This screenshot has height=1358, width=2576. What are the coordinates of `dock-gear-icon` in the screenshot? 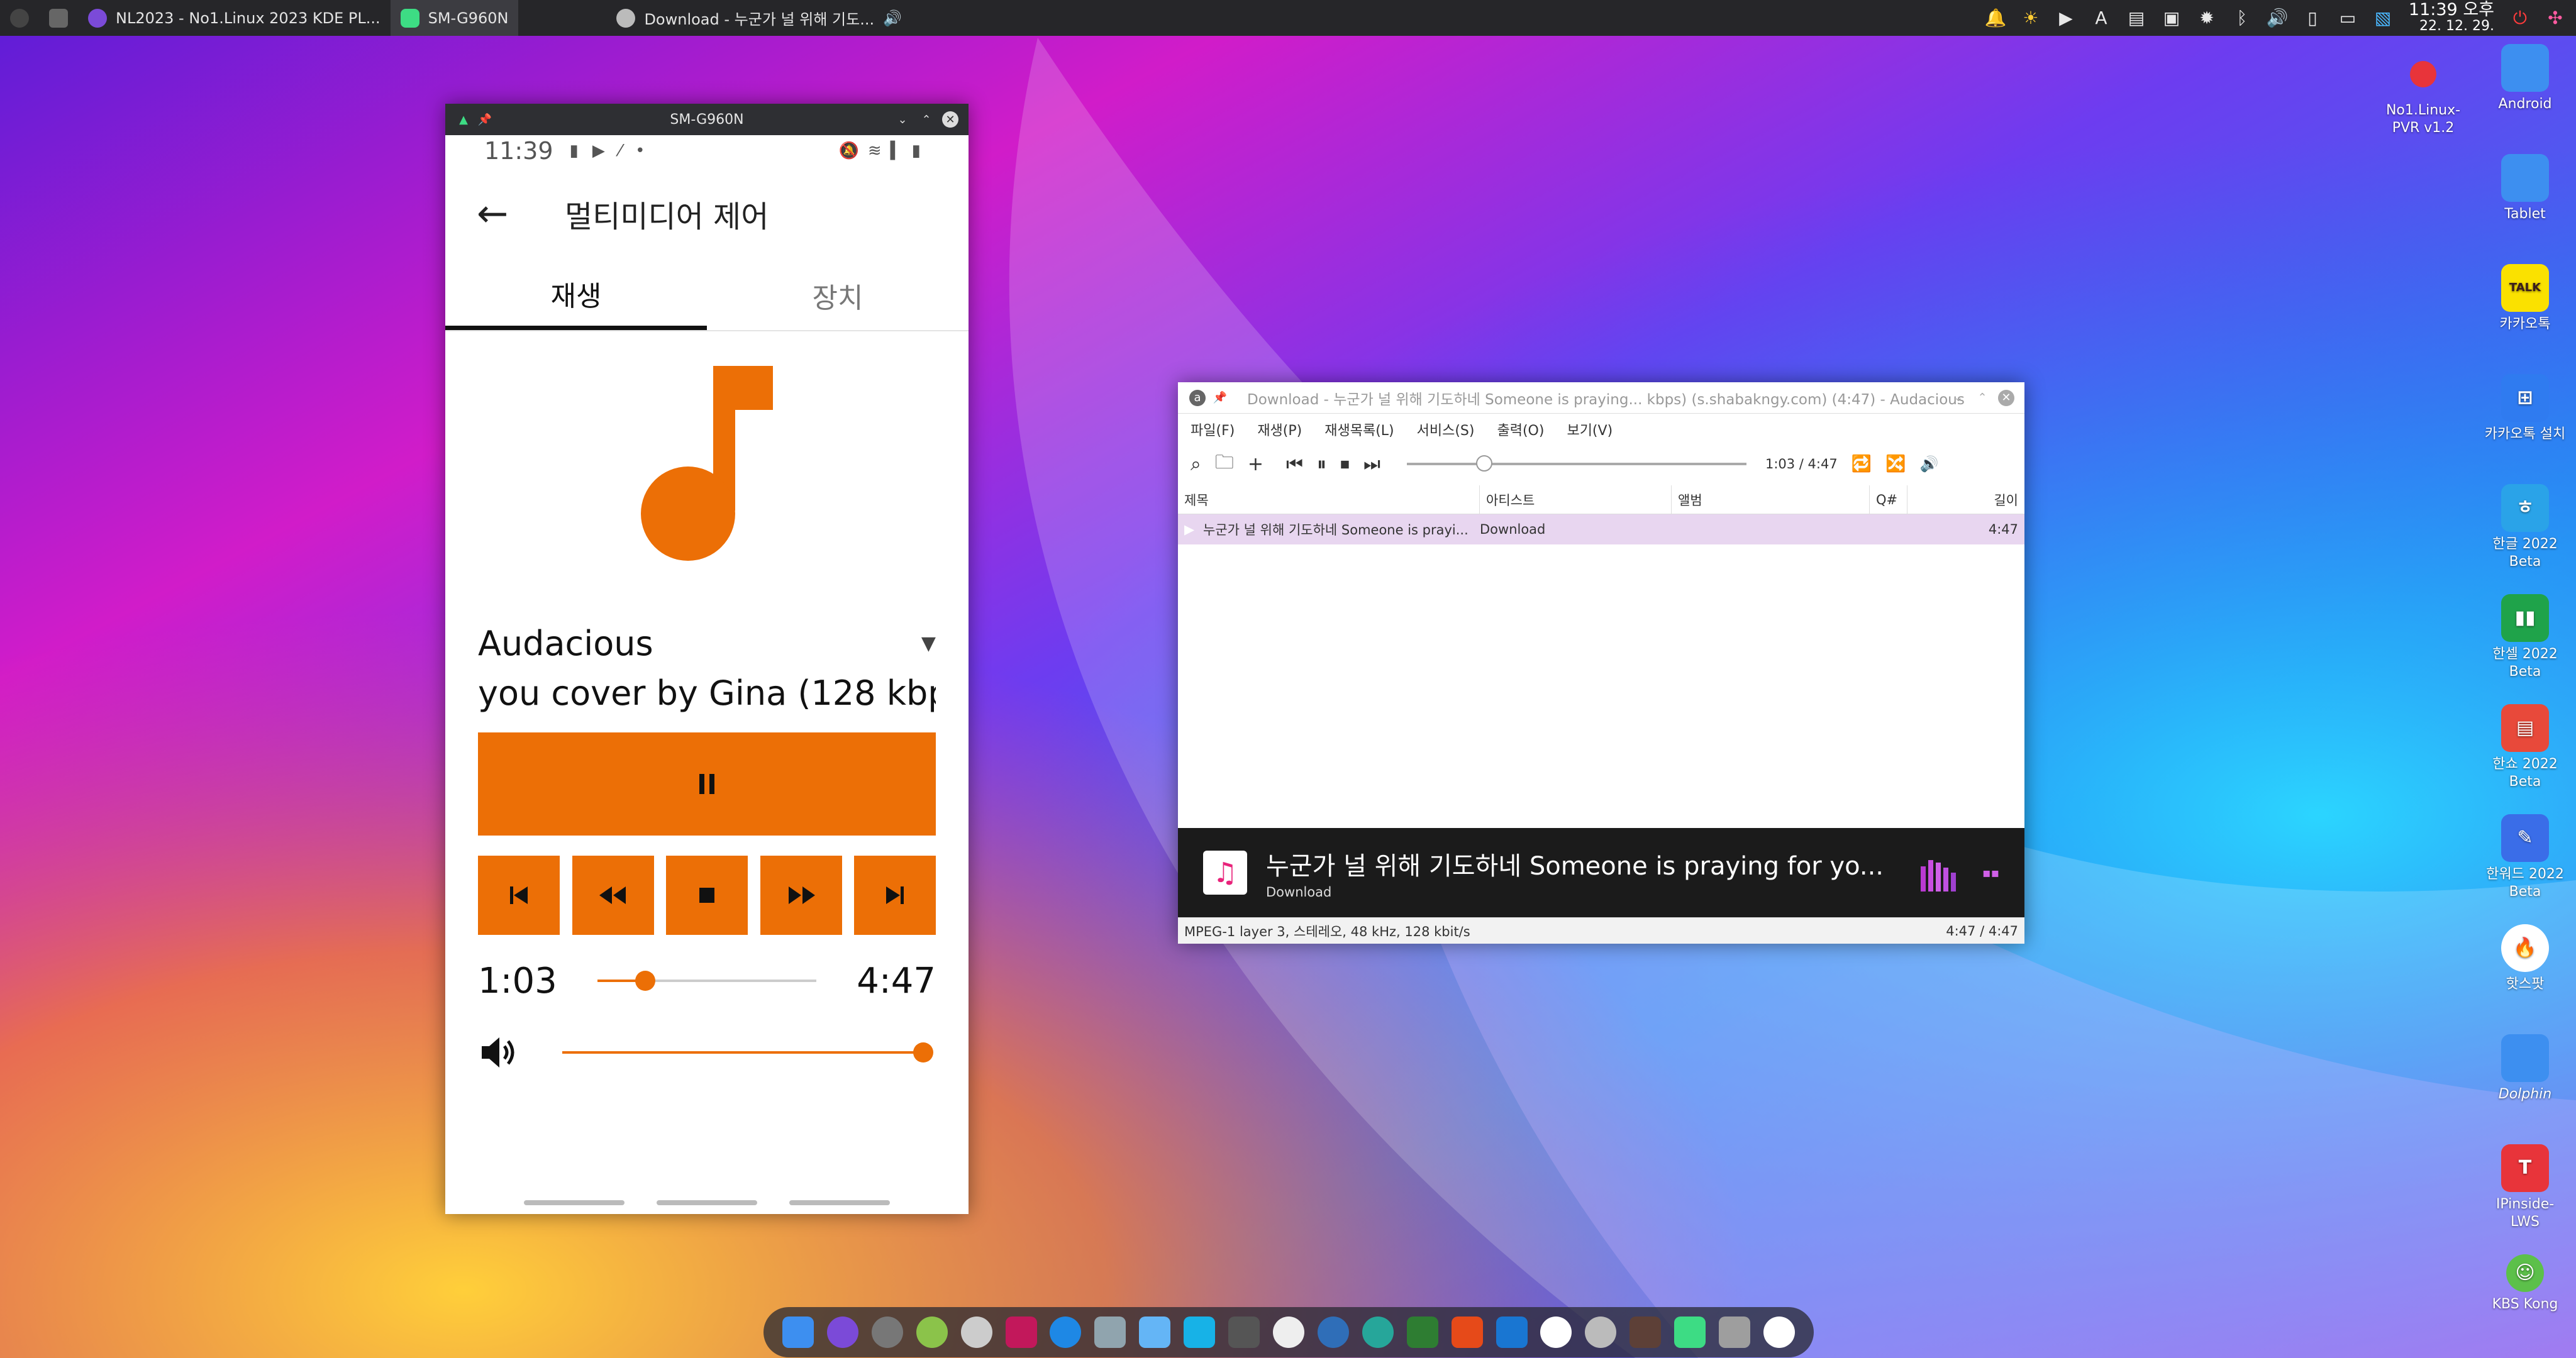 It's located at (932, 1332).